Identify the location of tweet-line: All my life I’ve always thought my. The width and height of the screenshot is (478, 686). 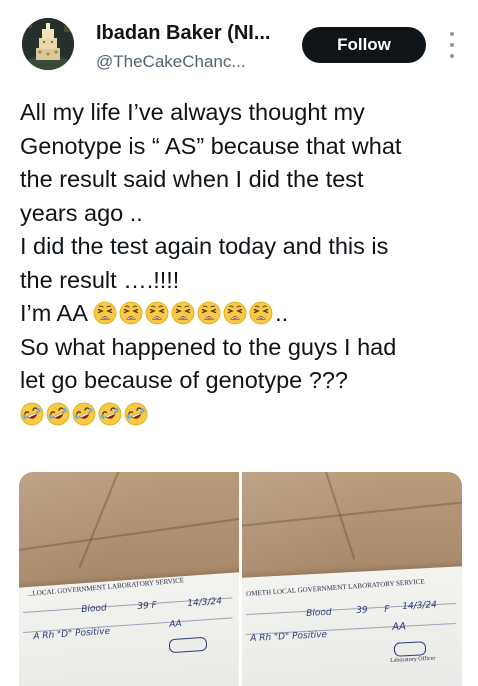
(192, 112).